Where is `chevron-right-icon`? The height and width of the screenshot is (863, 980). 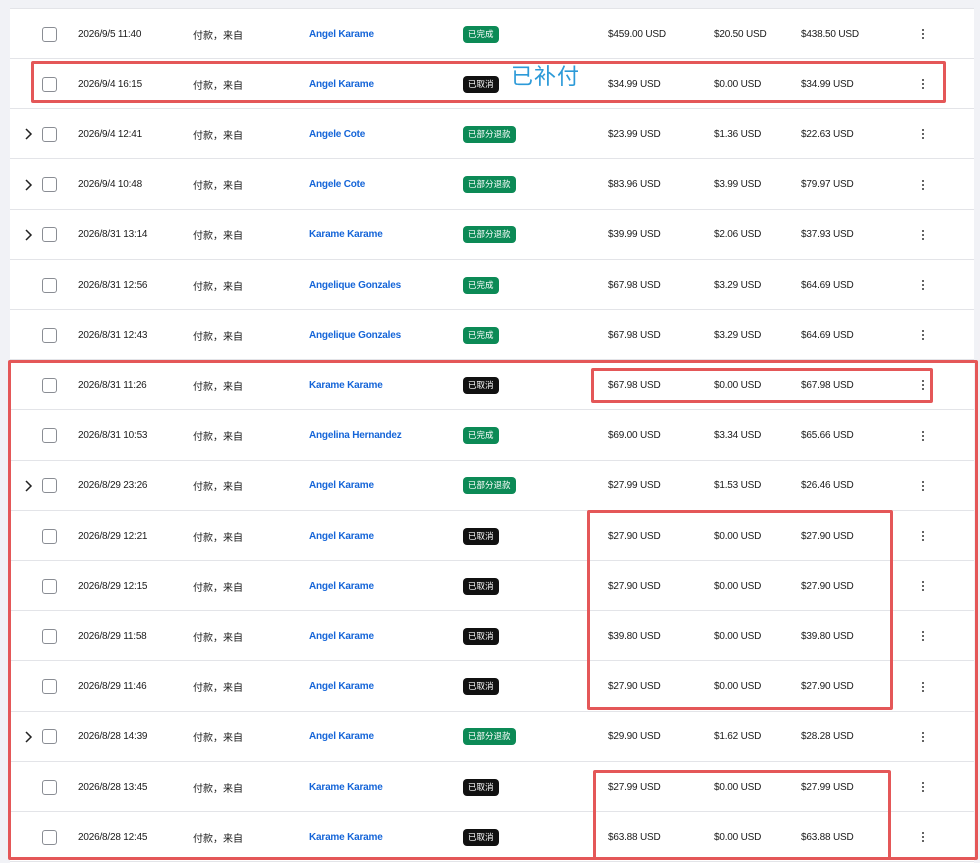
chevron-right-icon is located at coordinates (28, 235).